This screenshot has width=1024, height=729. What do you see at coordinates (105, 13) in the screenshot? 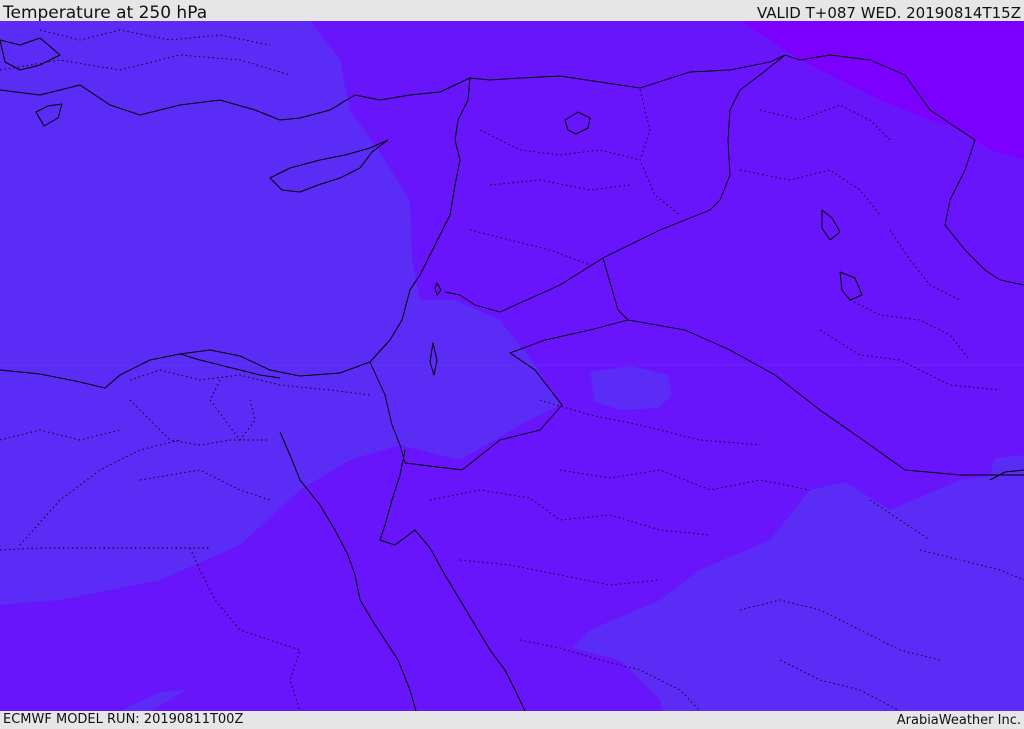
I see `map-title: Temperature at 250 hPa` at bounding box center [105, 13].